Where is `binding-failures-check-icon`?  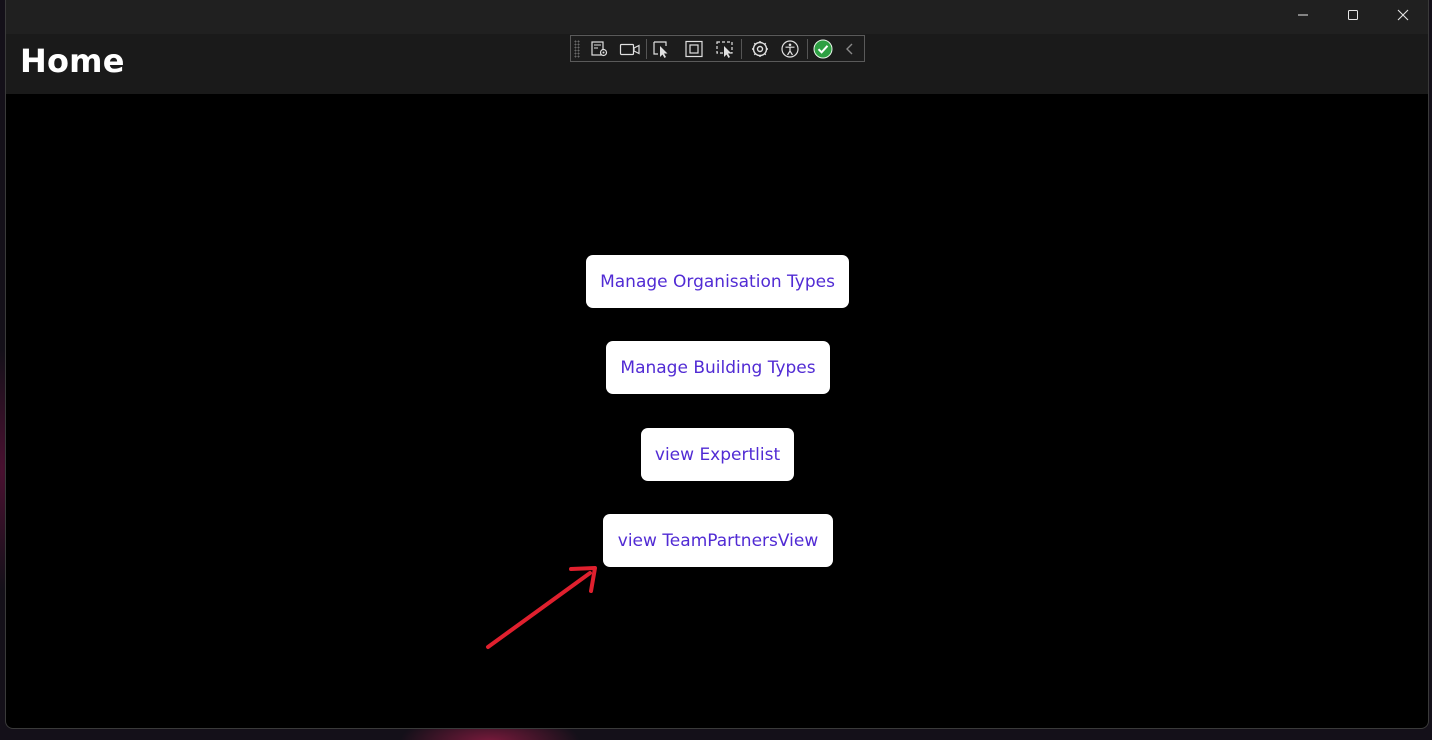 binding-failures-check-icon is located at coordinates (823, 49).